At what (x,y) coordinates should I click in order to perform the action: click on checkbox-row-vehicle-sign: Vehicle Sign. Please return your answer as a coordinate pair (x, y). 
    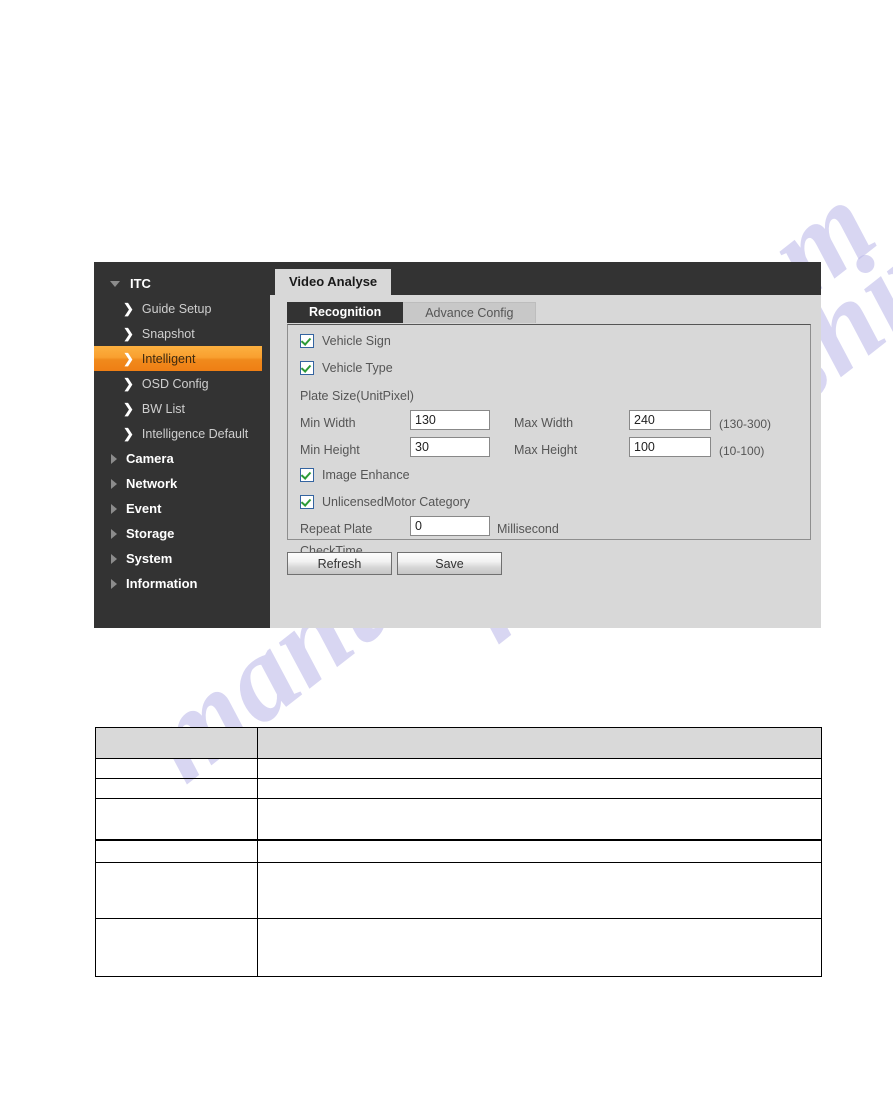
    Looking at the image, I should click on (345, 341).